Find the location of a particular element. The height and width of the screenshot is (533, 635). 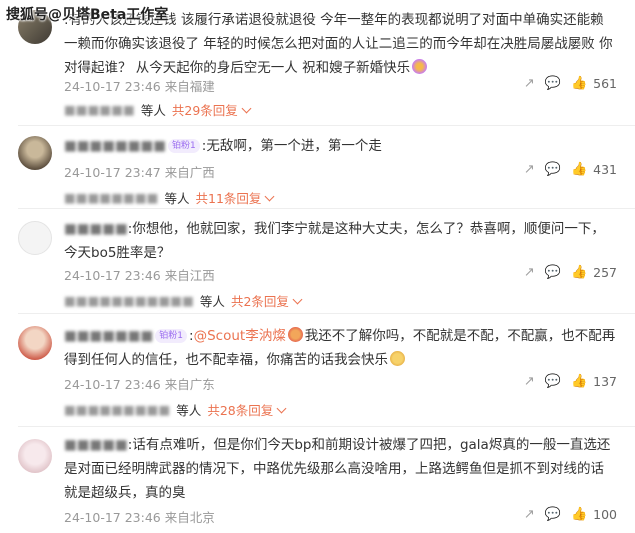

reply-summary: ■■■■■■■■ 等人 共11条回复 is located at coordinates (168, 197).